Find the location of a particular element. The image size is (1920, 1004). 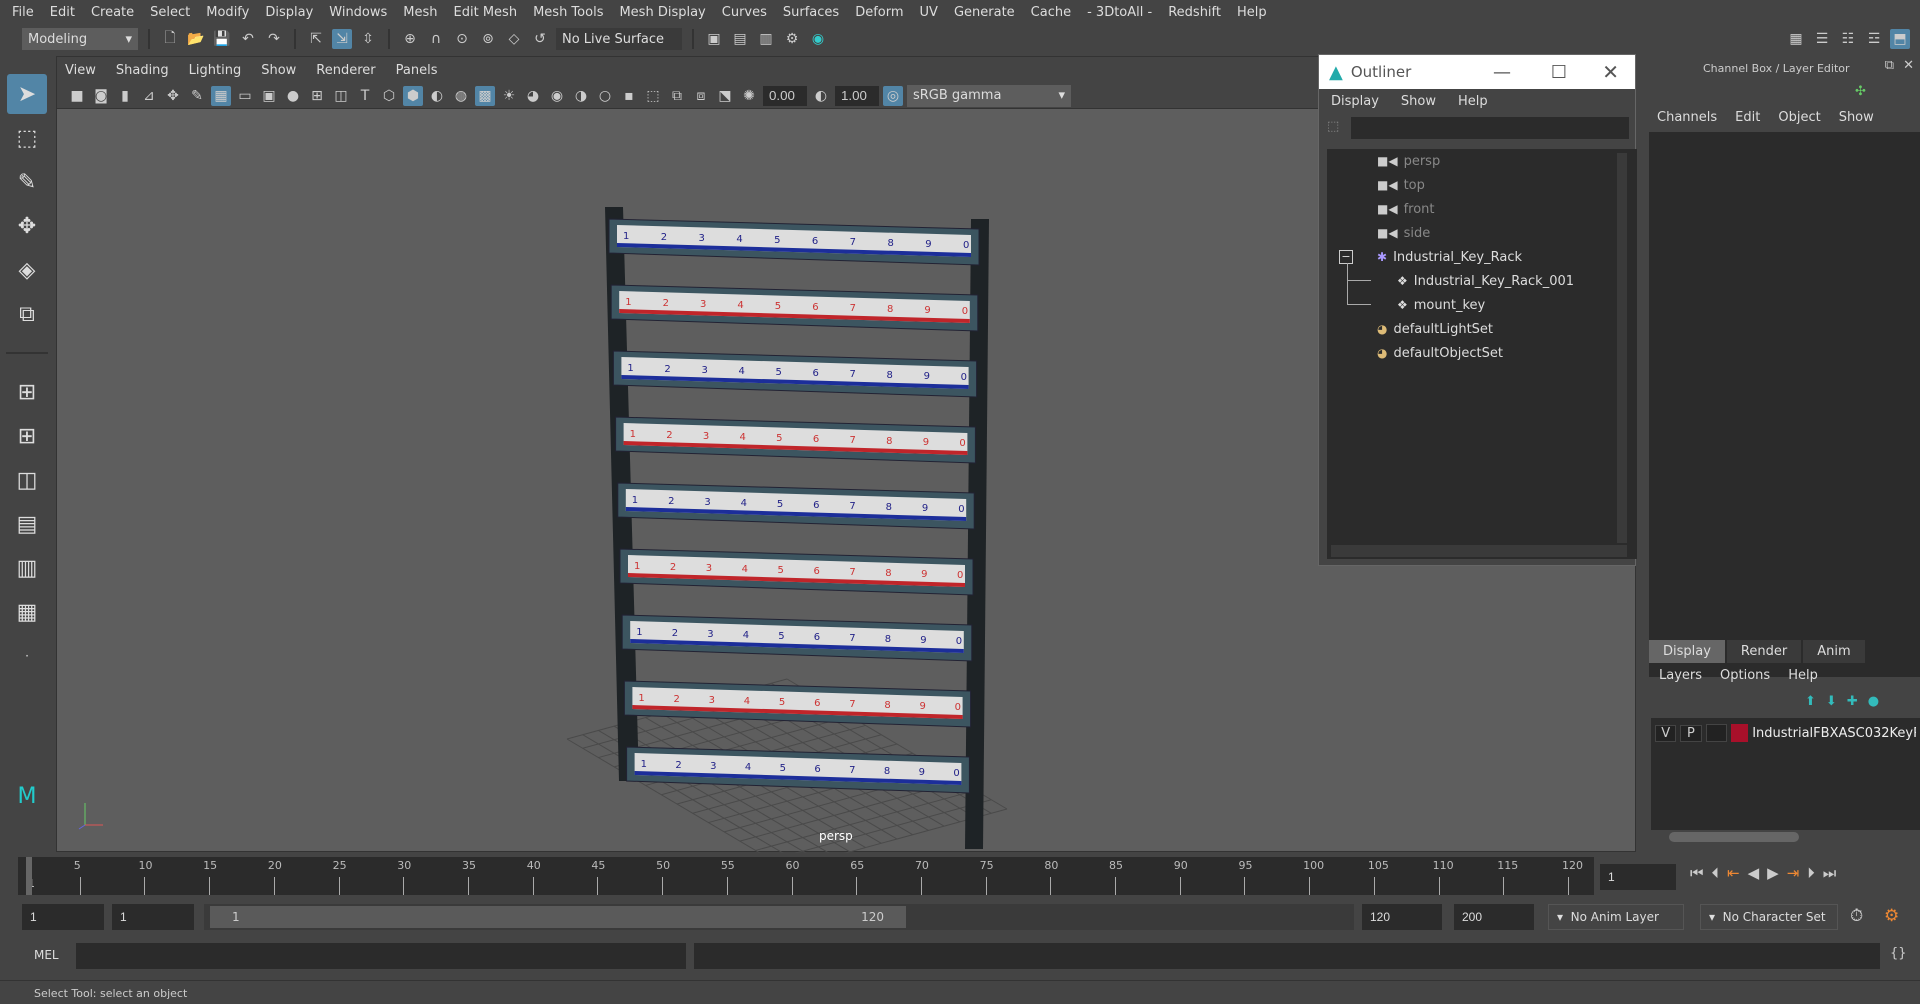

open-scene-icon: 📂 is located at coordinates (196, 39).